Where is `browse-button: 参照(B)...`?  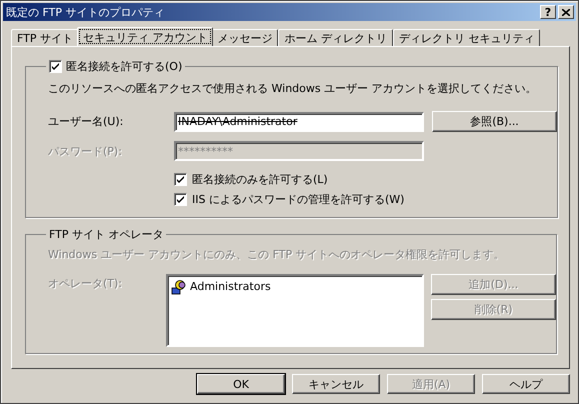
browse-button: 参照(B)... is located at coordinates (494, 121).